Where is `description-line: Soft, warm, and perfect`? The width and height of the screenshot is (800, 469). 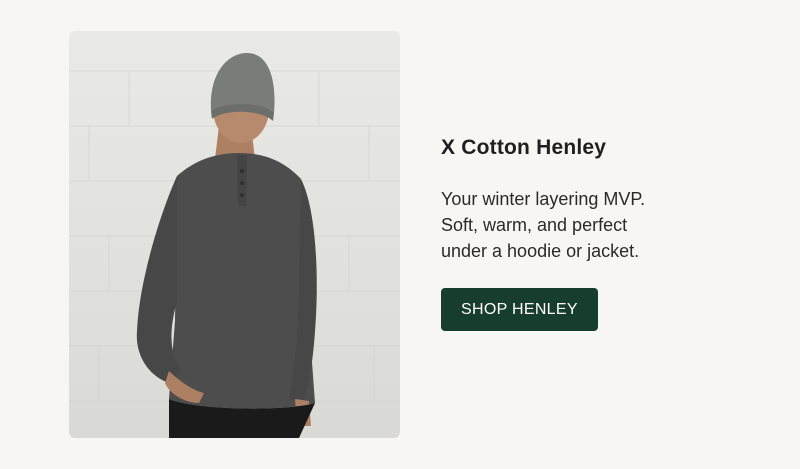
description-line: Soft, warm, and perfect is located at coordinates (534, 225).